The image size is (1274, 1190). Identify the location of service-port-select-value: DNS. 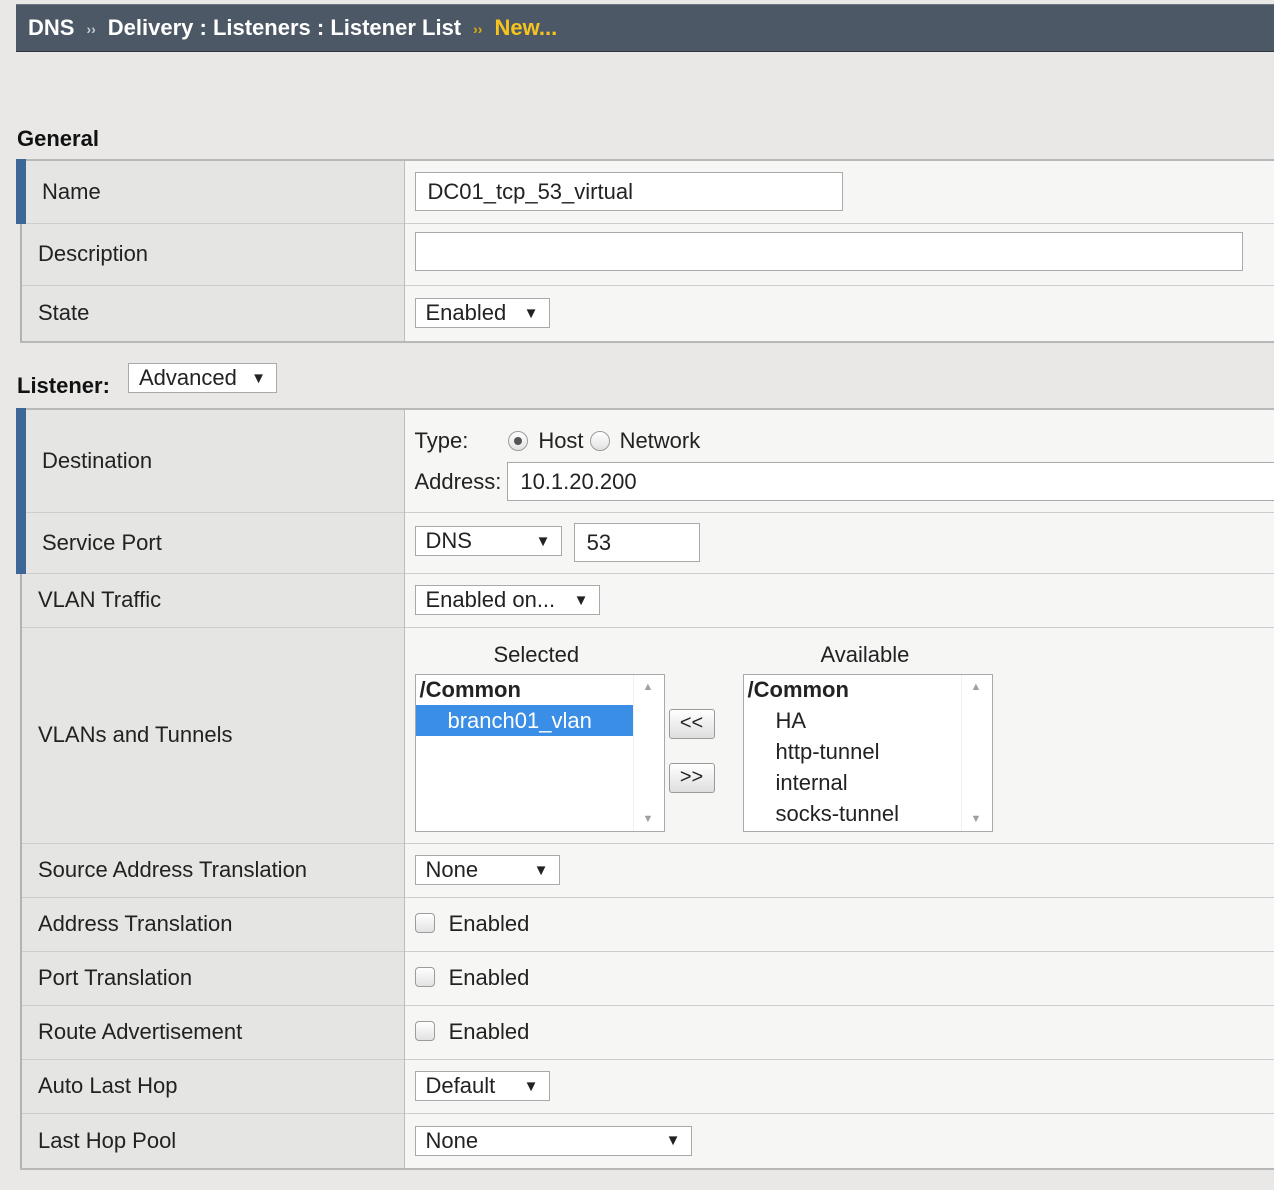
(448, 541).